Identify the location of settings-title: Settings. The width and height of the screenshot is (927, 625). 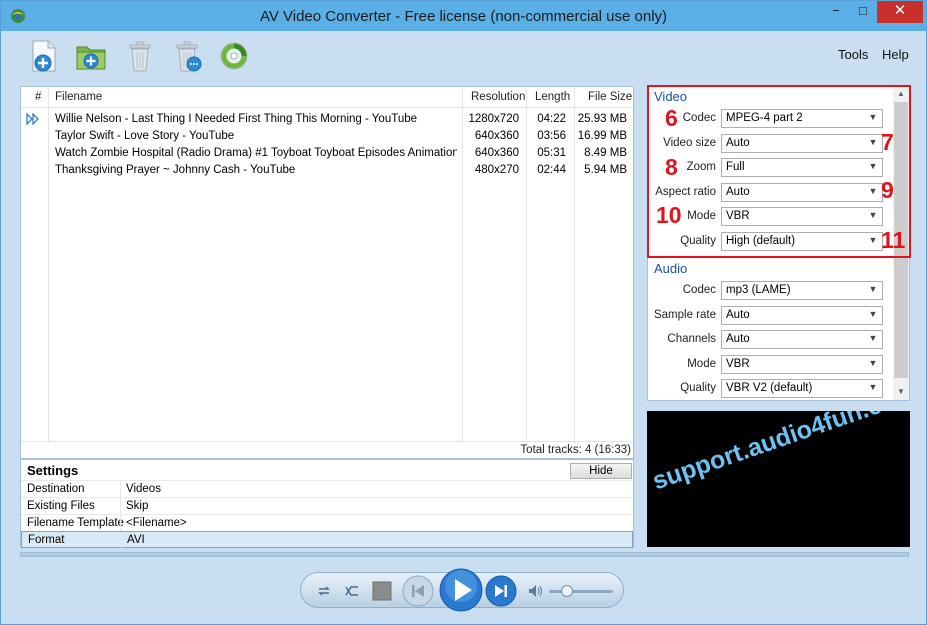
(53, 470).